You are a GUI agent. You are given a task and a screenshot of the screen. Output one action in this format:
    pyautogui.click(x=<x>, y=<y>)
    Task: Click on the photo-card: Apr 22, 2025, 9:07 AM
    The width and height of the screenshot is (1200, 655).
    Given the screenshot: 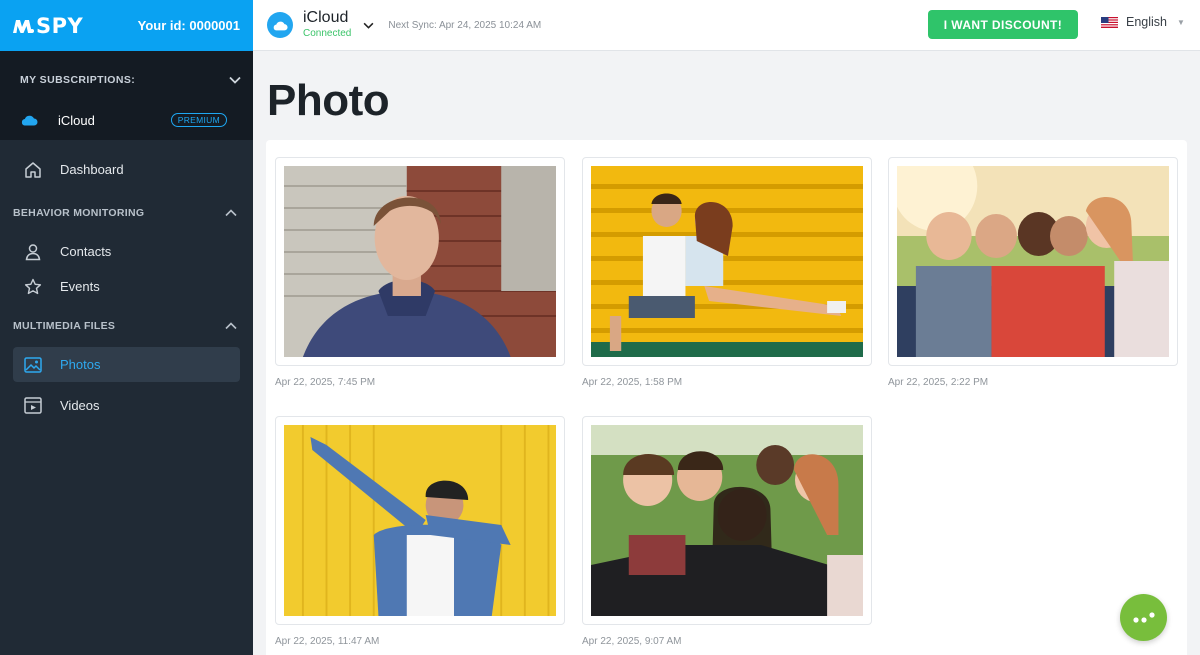 What is the action you would take?
    pyautogui.click(x=727, y=531)
    